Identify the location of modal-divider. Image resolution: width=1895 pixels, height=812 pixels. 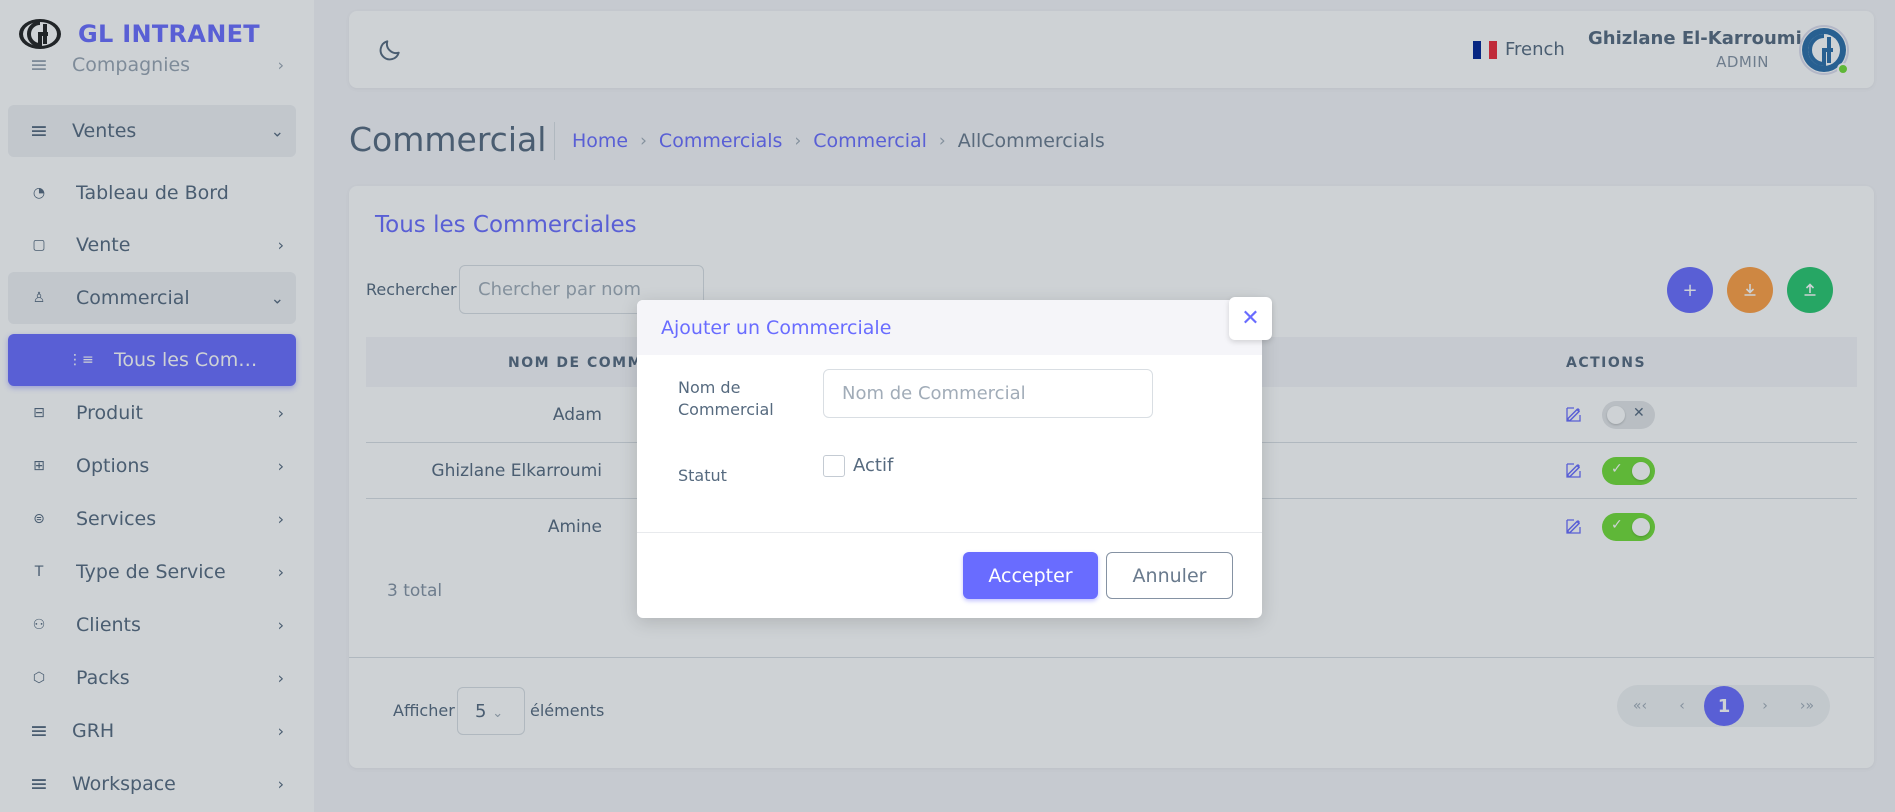
(949, 532).